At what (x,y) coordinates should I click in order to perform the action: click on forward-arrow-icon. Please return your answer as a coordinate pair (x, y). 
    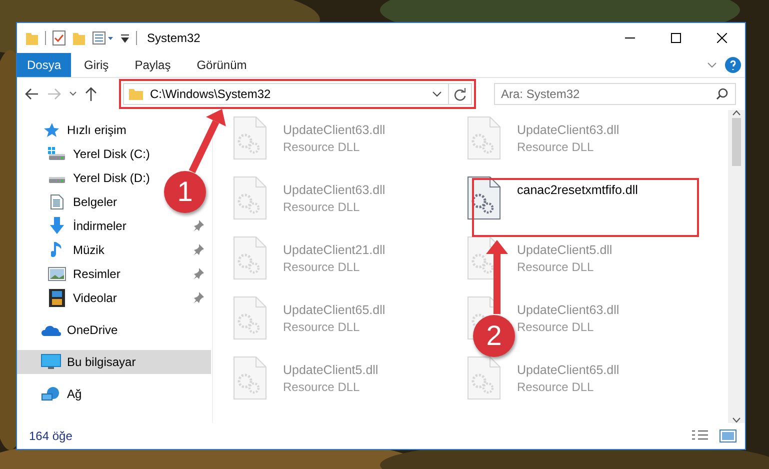
    Looking at the image, I should click on (54, 94).